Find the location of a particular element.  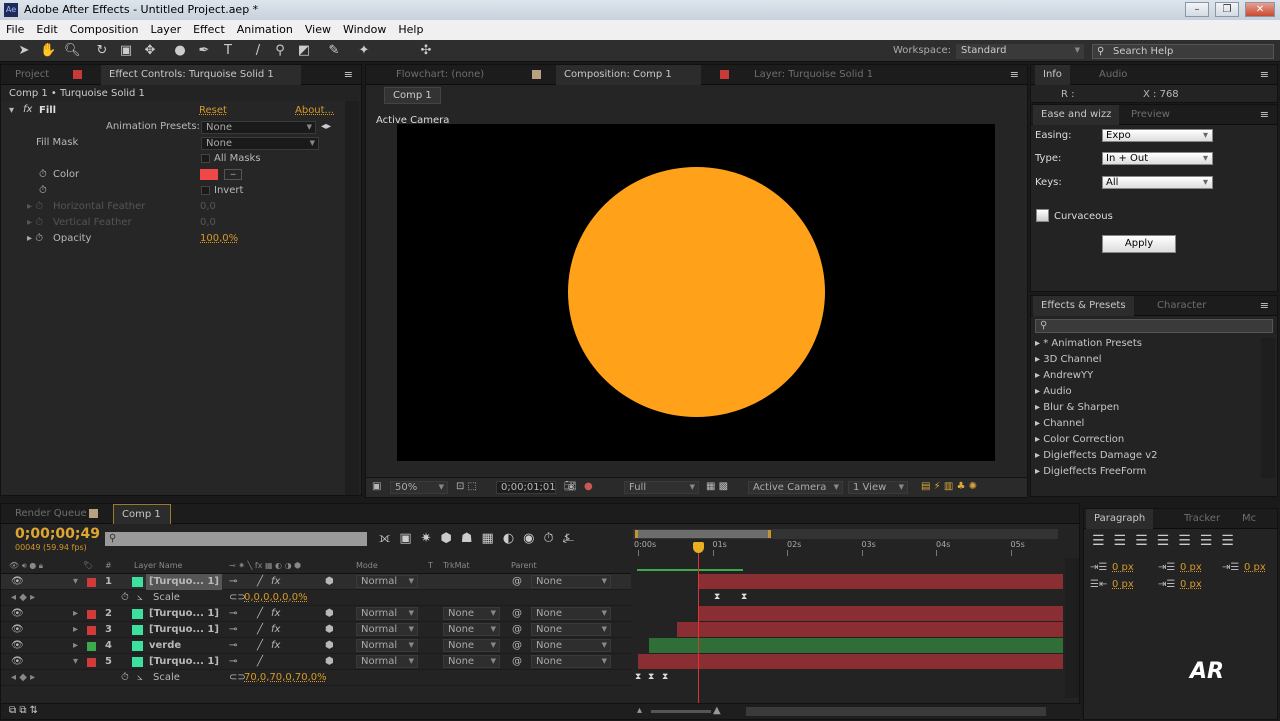

keyframe-navigator-icon: ◂ ◆ ▸ is located at coordinates (23, 678).